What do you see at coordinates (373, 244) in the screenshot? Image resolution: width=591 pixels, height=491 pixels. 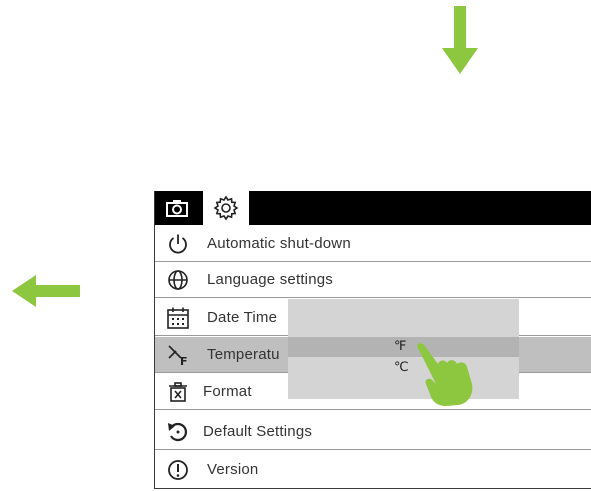 I see `menu-item-automatic-shutdown: Automatic shut-down` at bounding box center [373, 244].